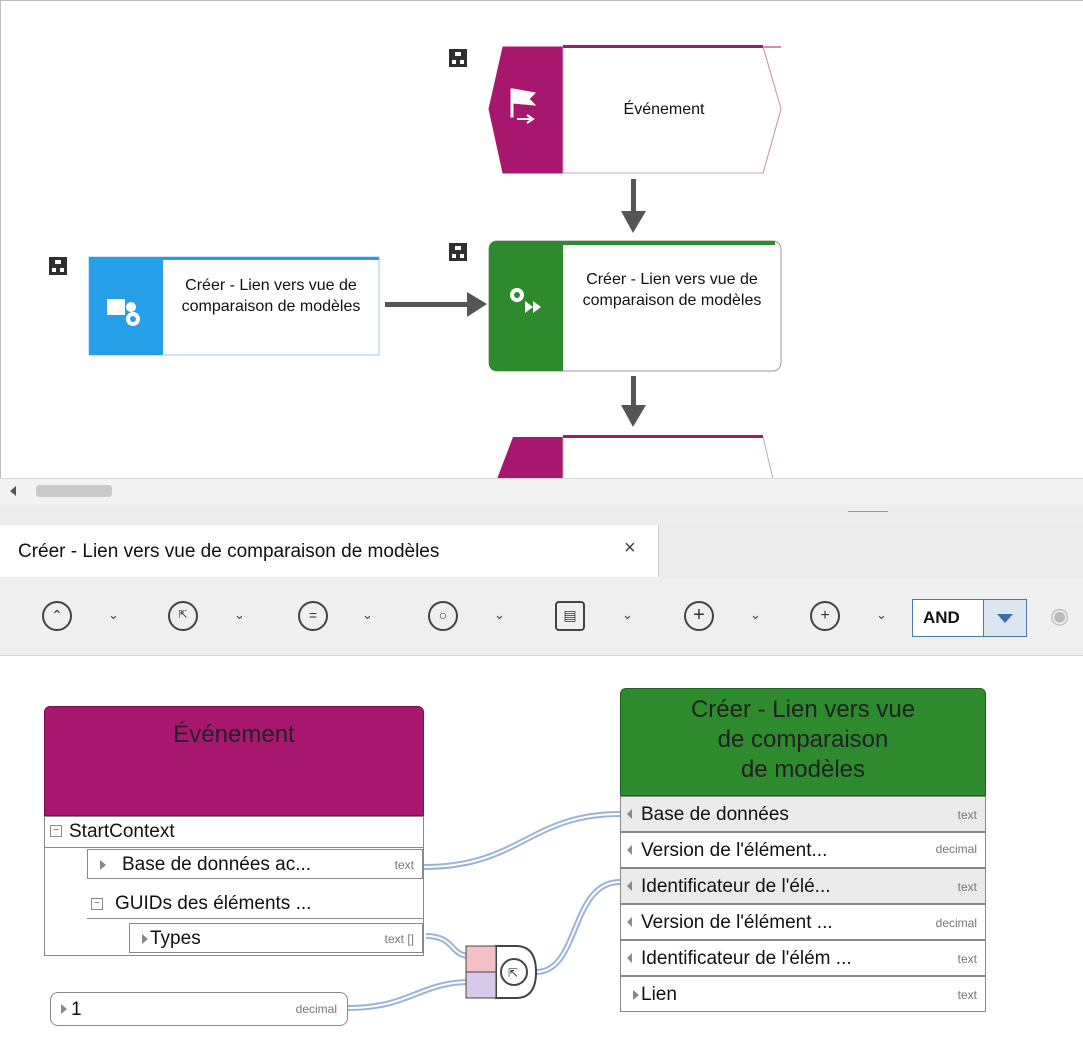 The image size is (1083, 1042). I want to click on scroll-left-arrow-icon, so click(13, 491).